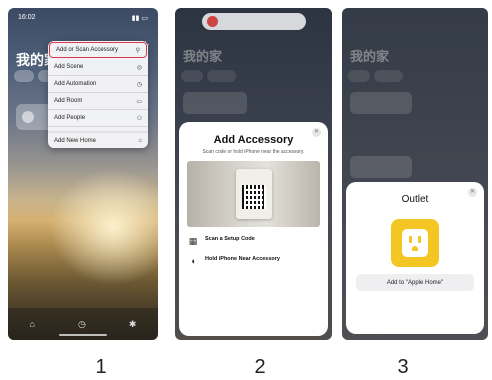 Image resolution: width=492 pixels, height=380 pixels. I want to click on automation-tab-icon: ◷, so click(82, 323).